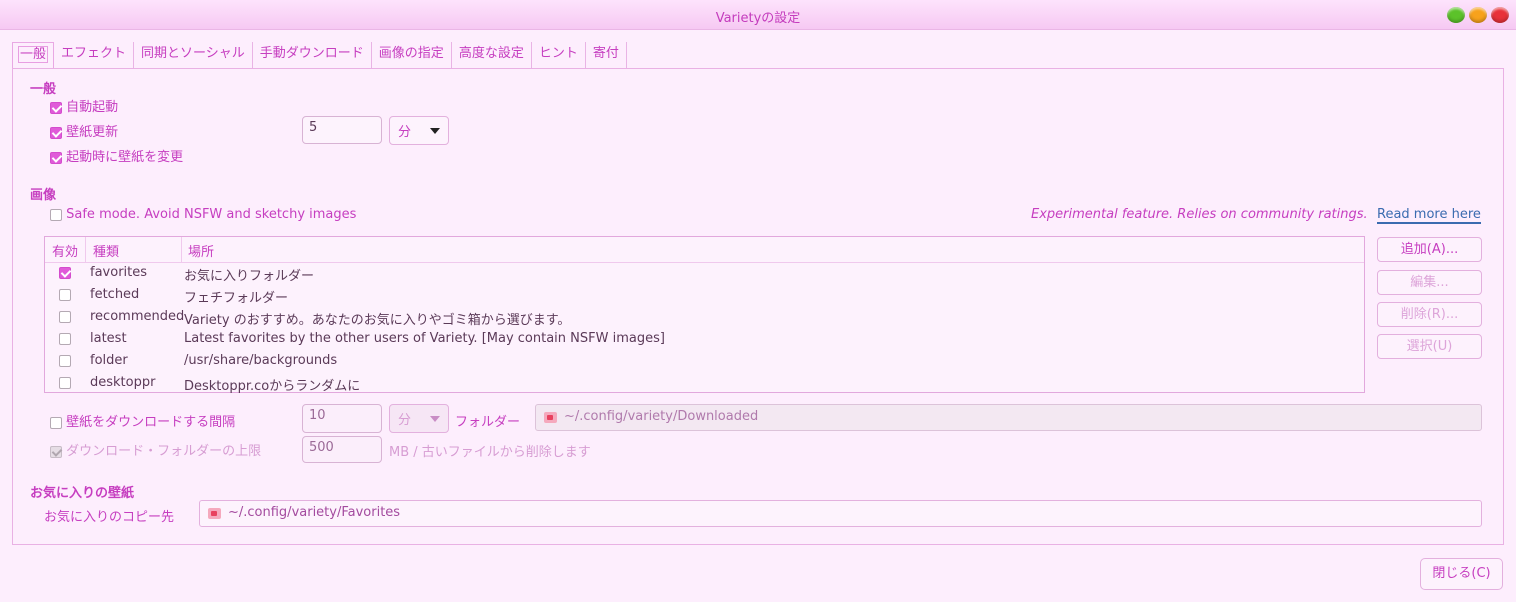  Describe the element at coordinates (312, 55) in the screenshot. I see `tab-manual-download: 手動ダウンロード` at that location.